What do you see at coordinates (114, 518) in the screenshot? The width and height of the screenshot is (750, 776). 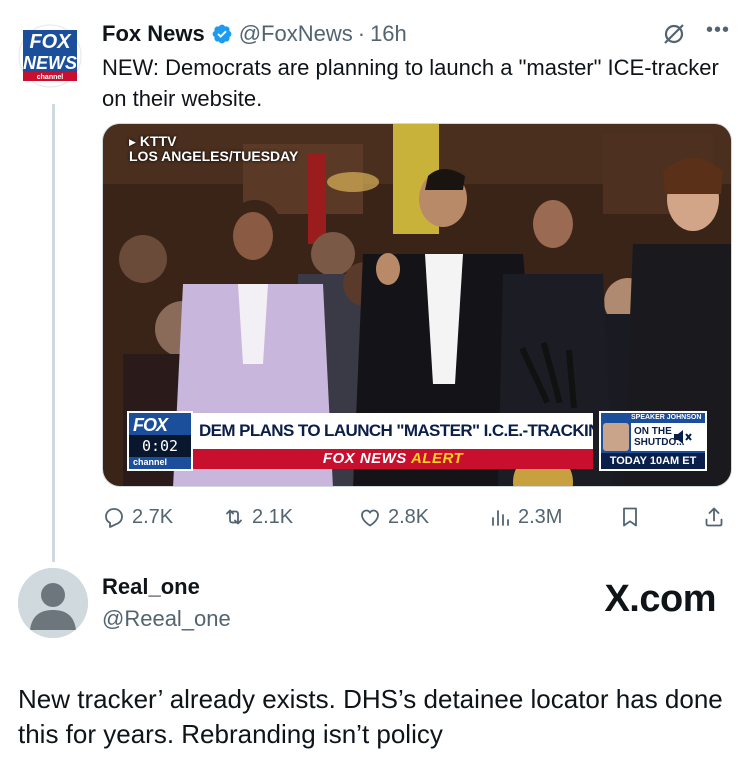 I see `reply-icon` at bounding box center [114, 518].